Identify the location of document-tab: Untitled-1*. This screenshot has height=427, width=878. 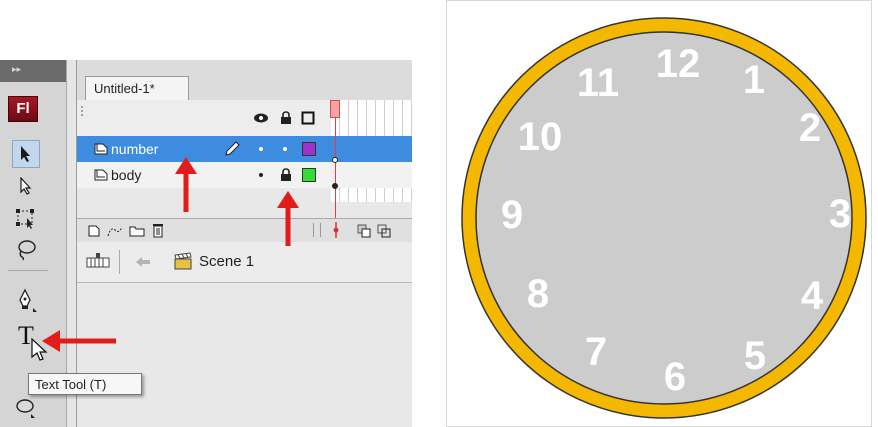
(137, 88).